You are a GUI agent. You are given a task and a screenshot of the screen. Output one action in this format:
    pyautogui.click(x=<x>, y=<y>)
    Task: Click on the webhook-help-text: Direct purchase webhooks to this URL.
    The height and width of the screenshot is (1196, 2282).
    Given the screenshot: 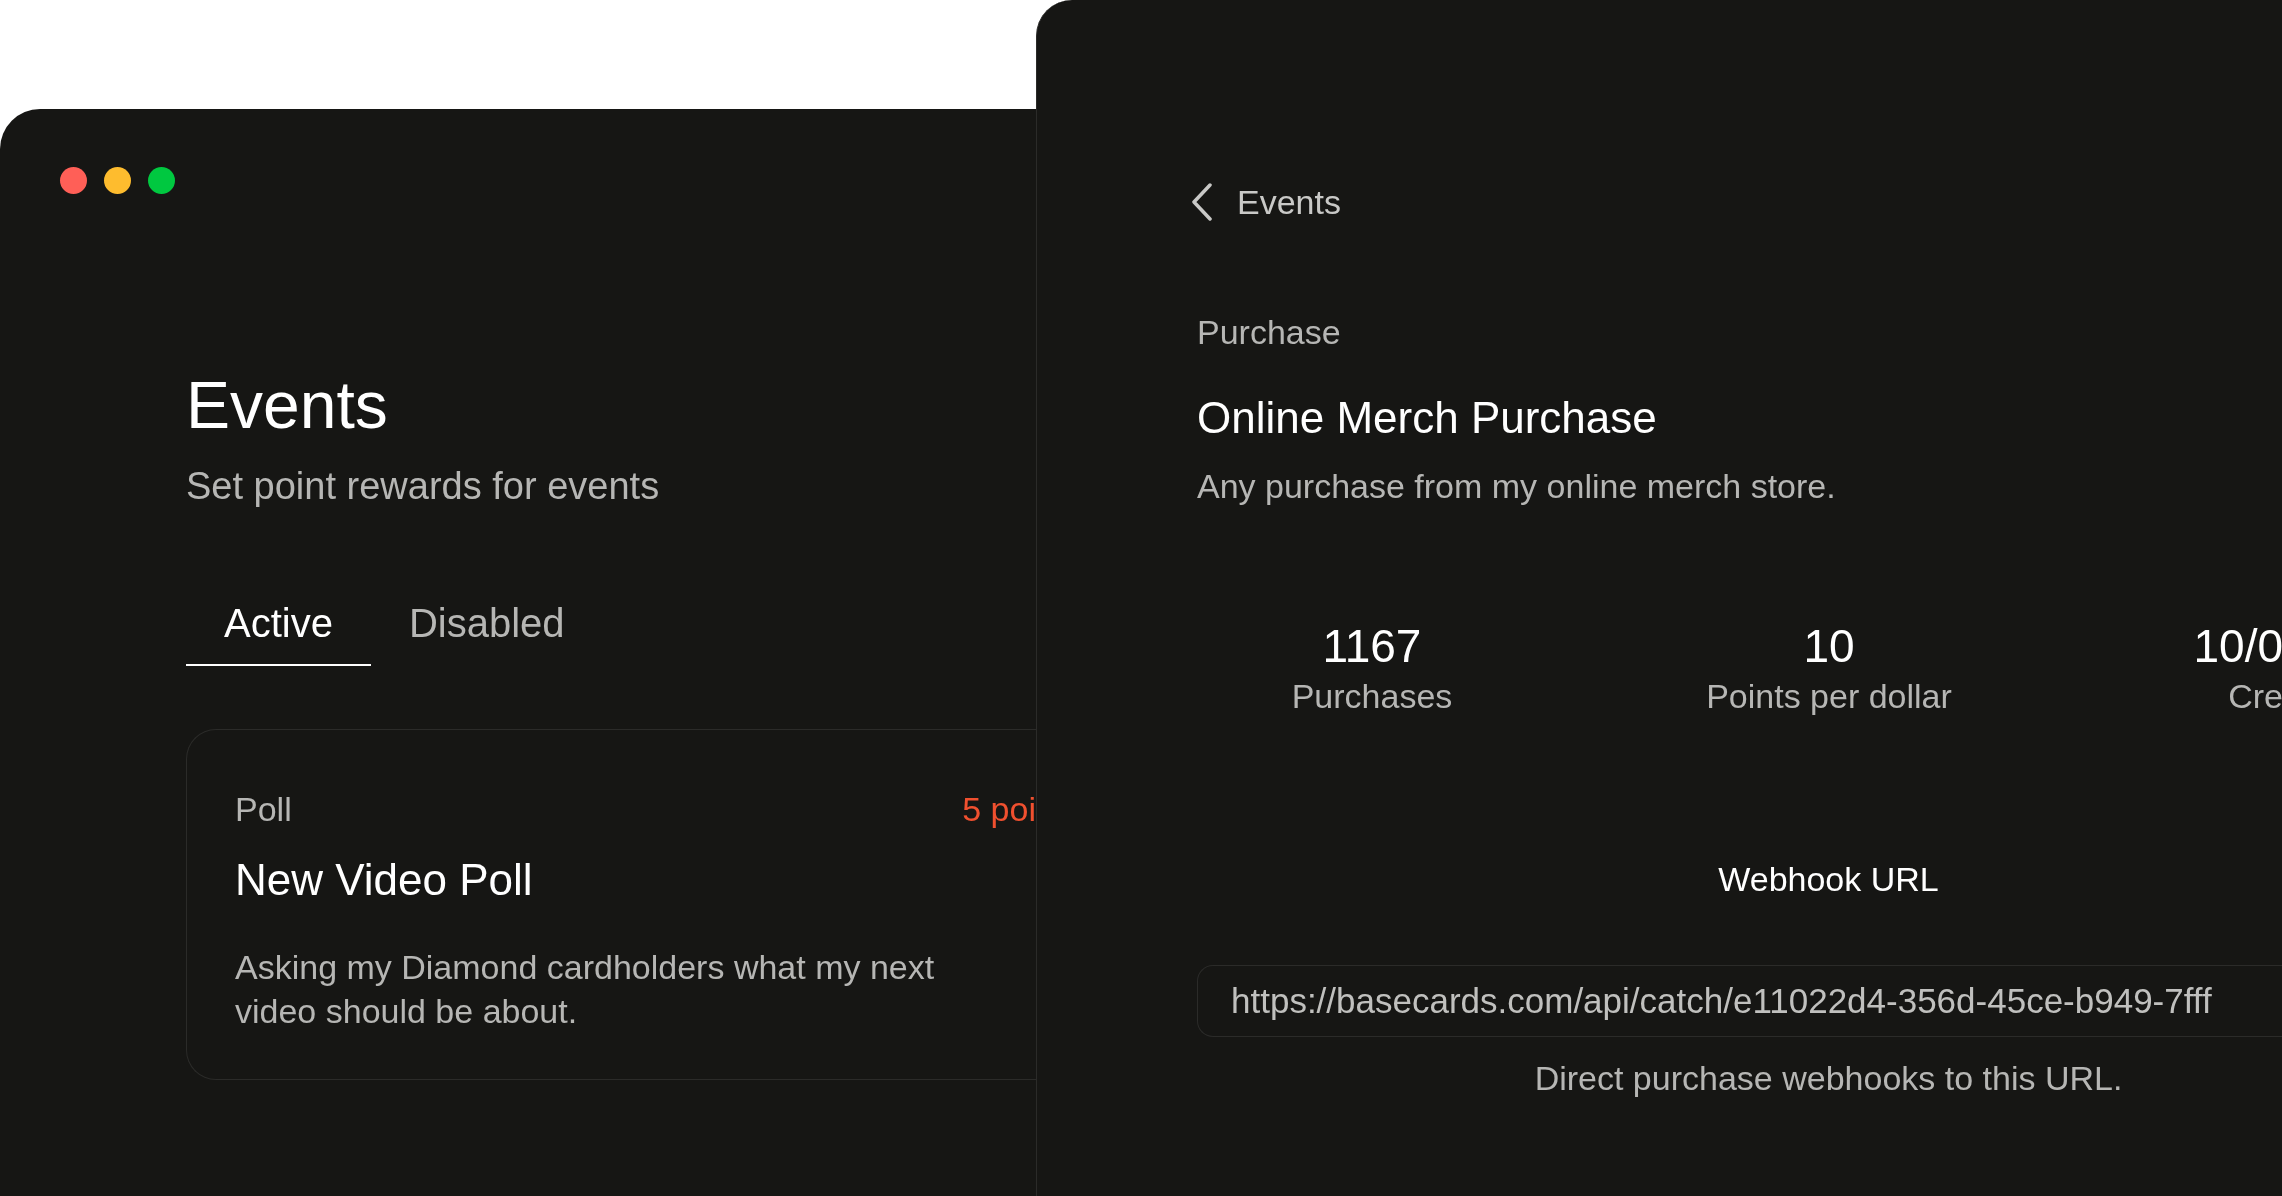 What is the action you would take?
    pyautogui.click(x=1828, y=1078)
    